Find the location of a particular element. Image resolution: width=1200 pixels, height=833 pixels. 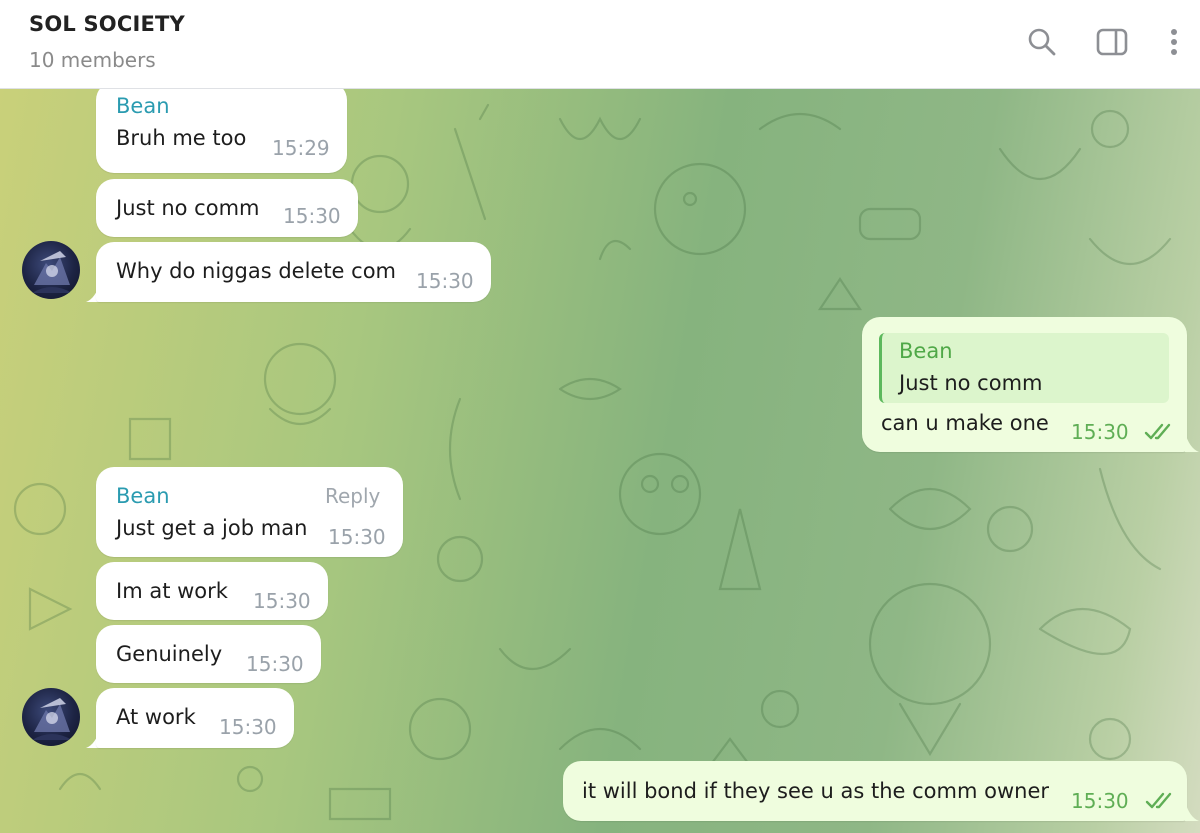

message-bubble: Bean Reply Just get a job man 15:30 is located at coordinates (249, 512).